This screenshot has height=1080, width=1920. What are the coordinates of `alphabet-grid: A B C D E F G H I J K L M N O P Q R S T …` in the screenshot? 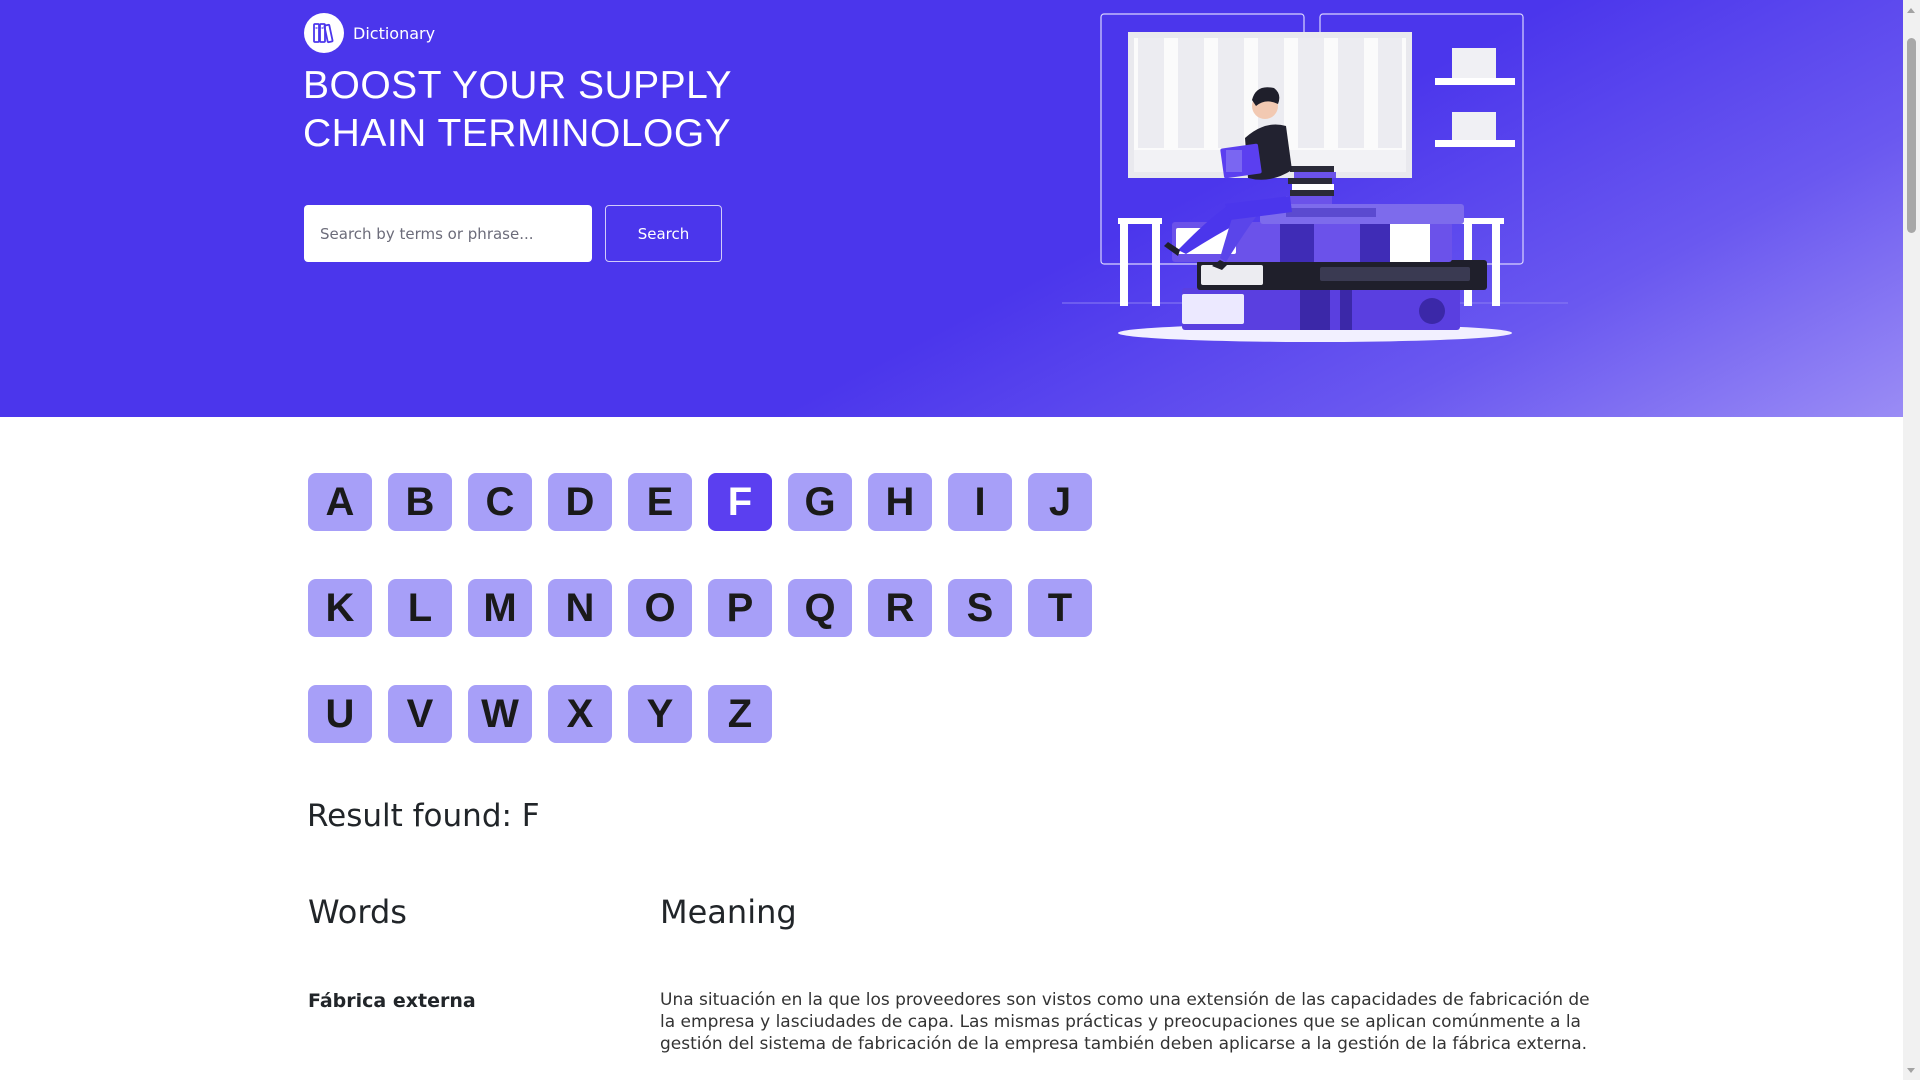 It's located at (700, 632).